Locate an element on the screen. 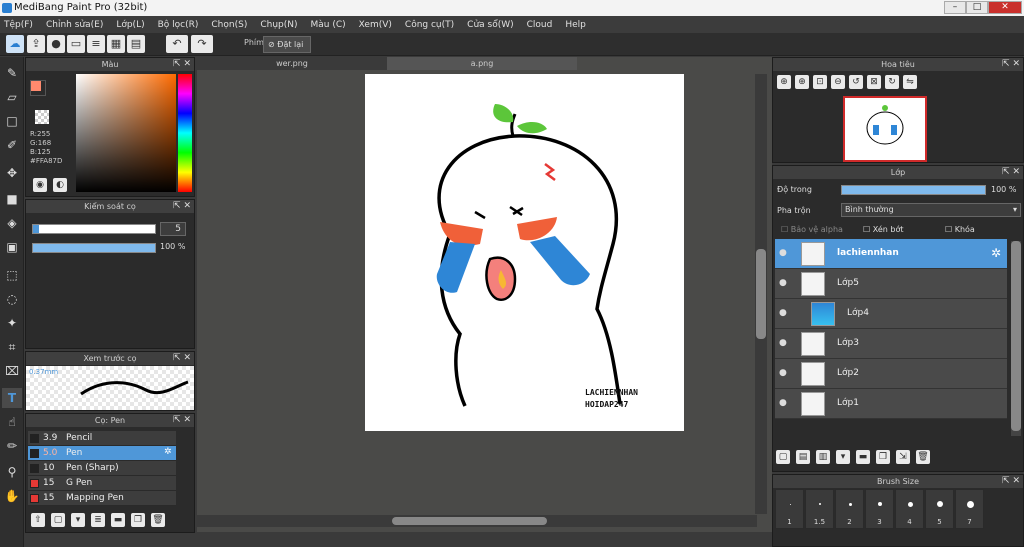  size-slider is located at coordinates (94, 229).